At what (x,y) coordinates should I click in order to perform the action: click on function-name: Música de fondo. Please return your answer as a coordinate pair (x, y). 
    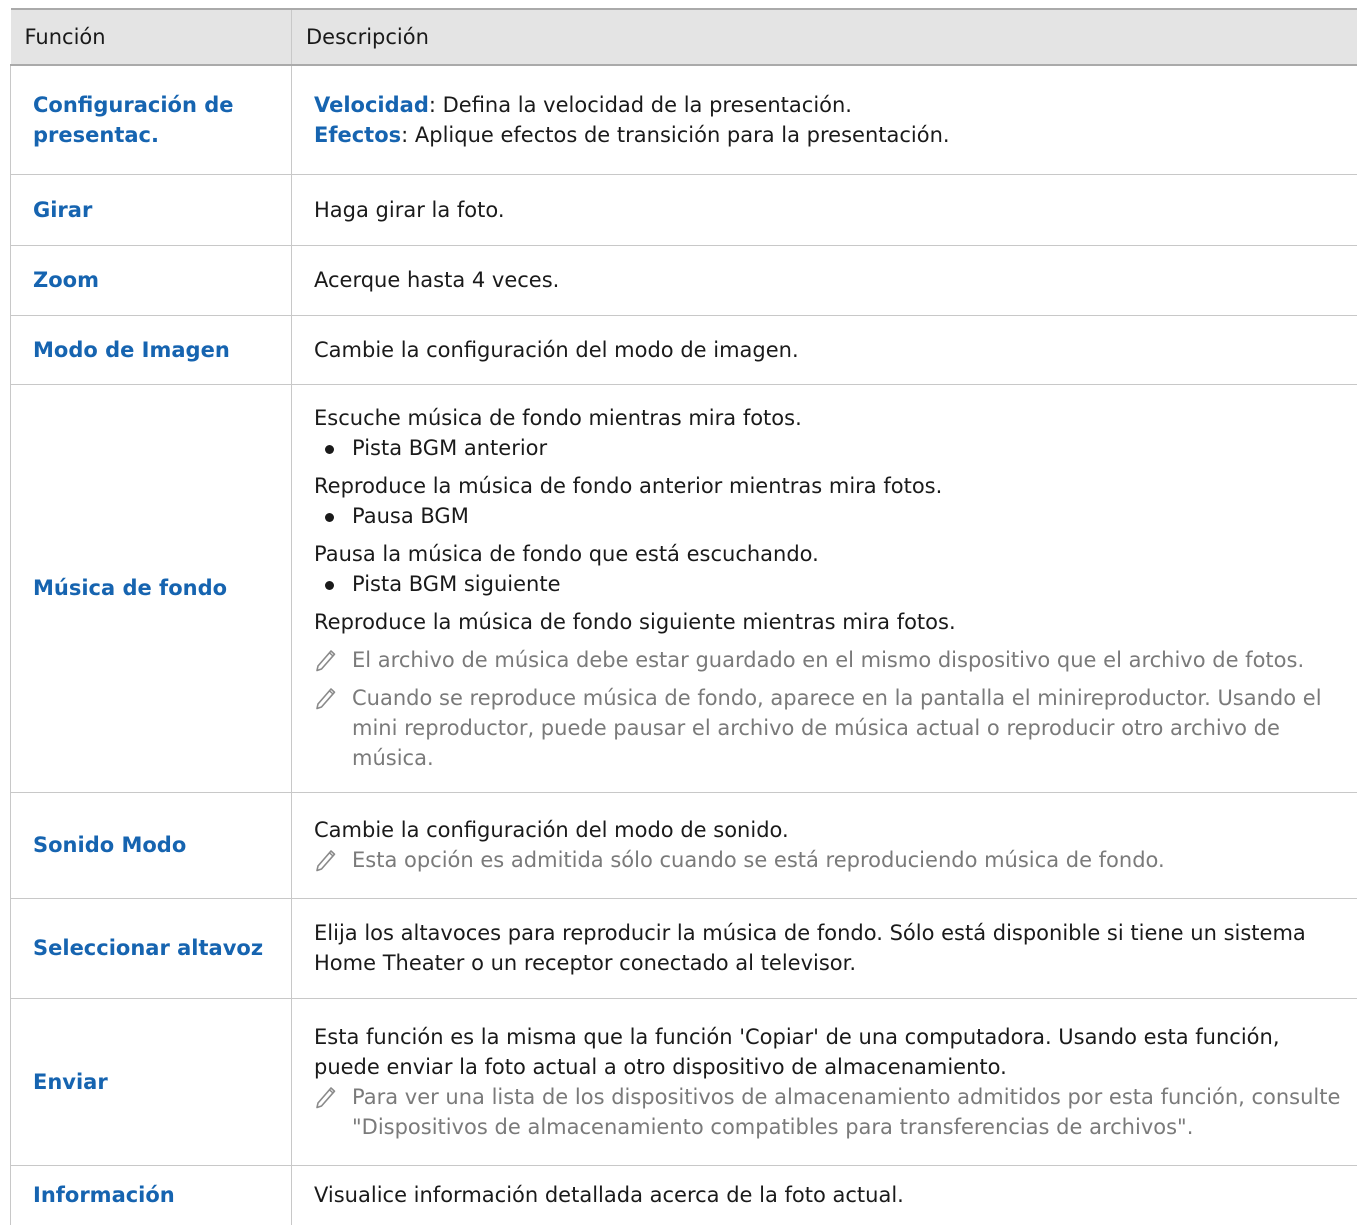
    Looking at the image, I should click on (151, 588).